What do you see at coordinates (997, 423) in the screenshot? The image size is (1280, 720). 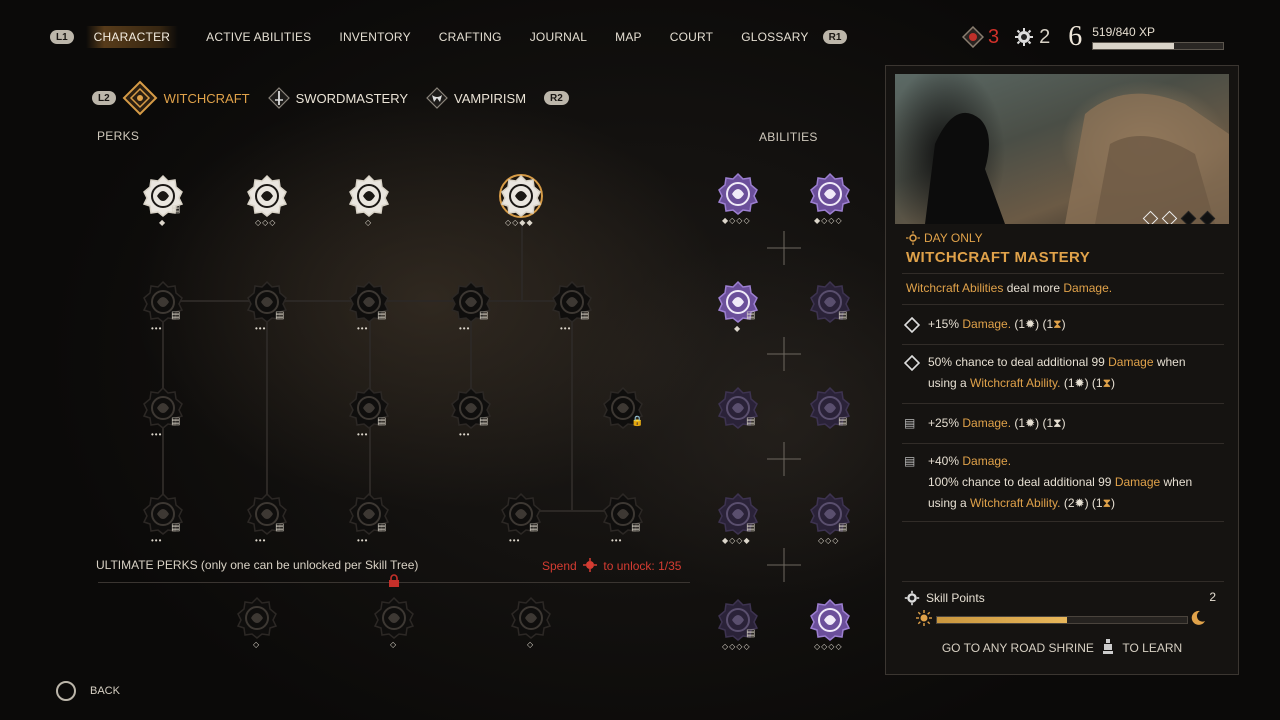 I see `upgrade-text: +25% Damage. (1✹) (1⧗)` at bounding box center [997, 423].